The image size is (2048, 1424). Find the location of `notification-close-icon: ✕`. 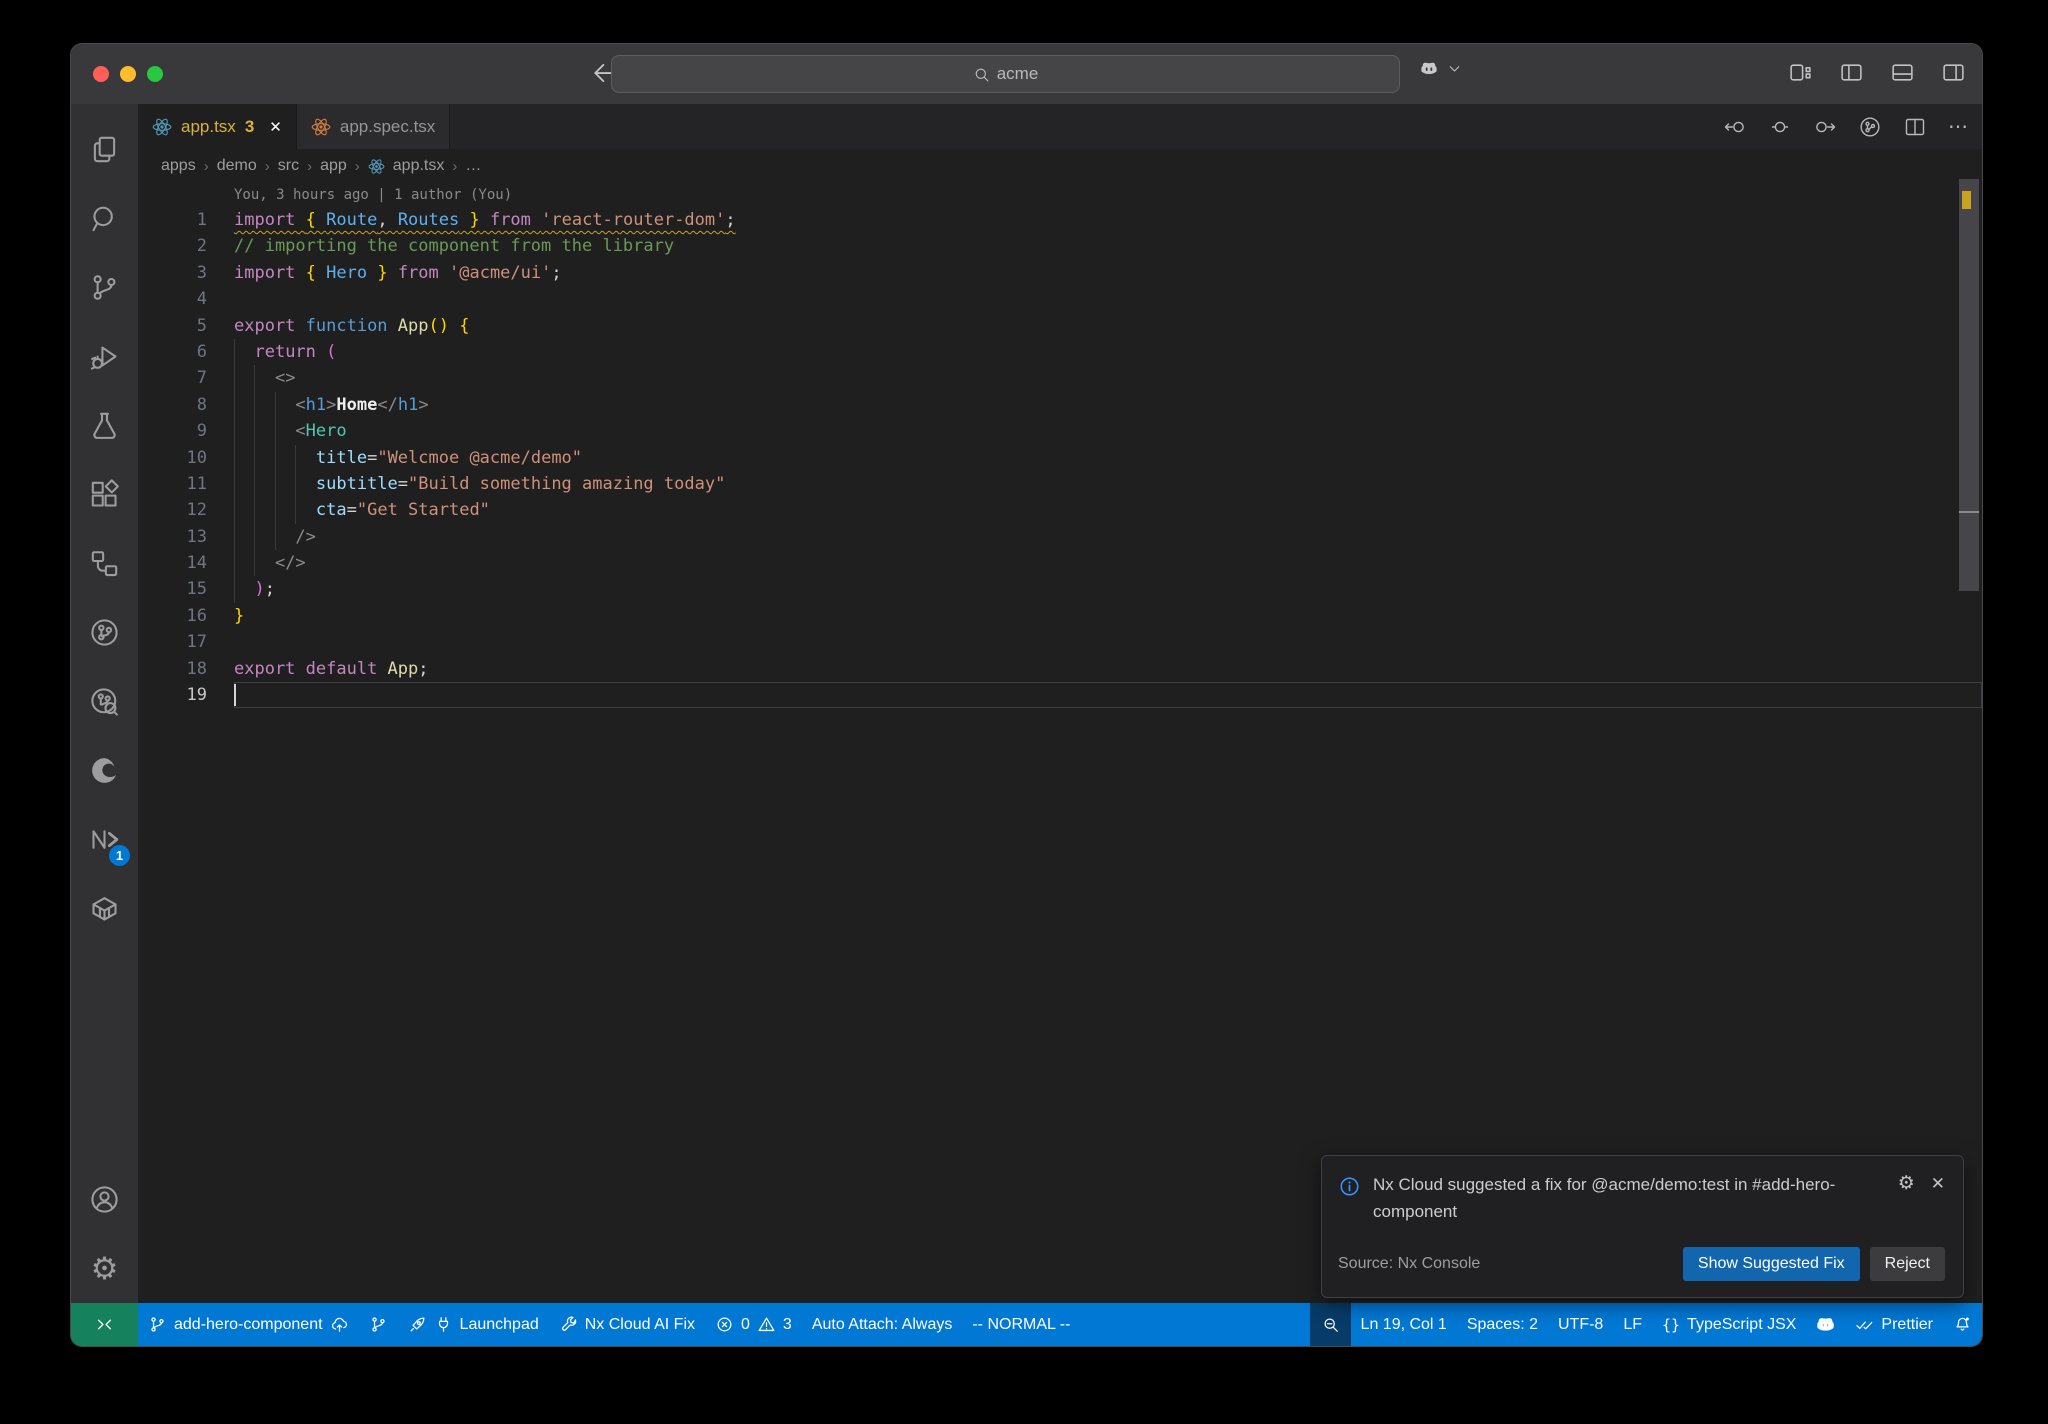

notification-close-icon: ✕ is located at coordinates (1938, 1184).